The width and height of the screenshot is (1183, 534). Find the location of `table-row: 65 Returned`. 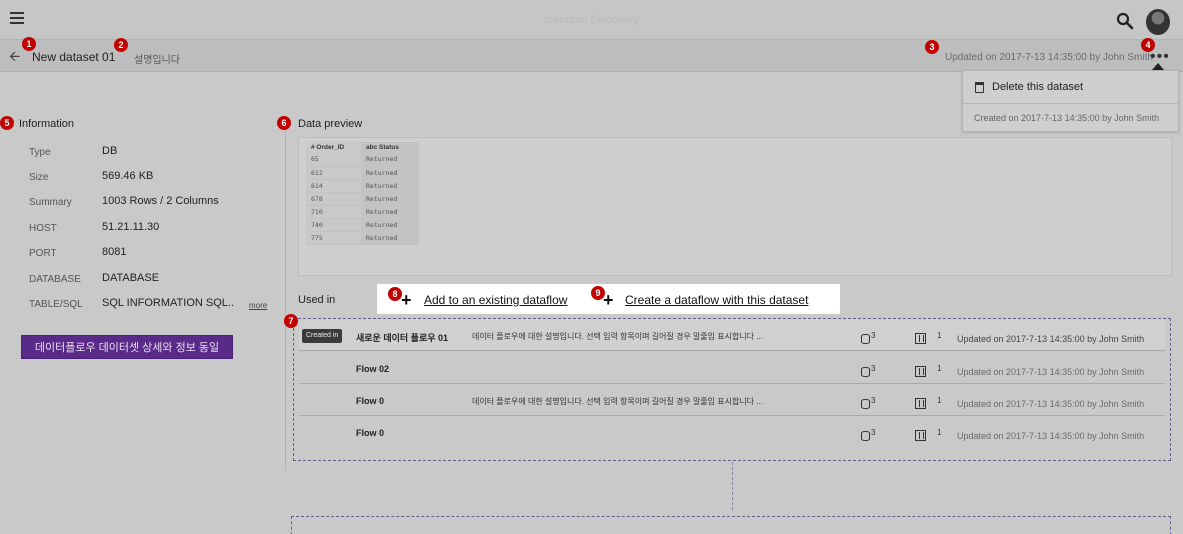

table-row: 65 Returned is located at coordinates (362, 160).